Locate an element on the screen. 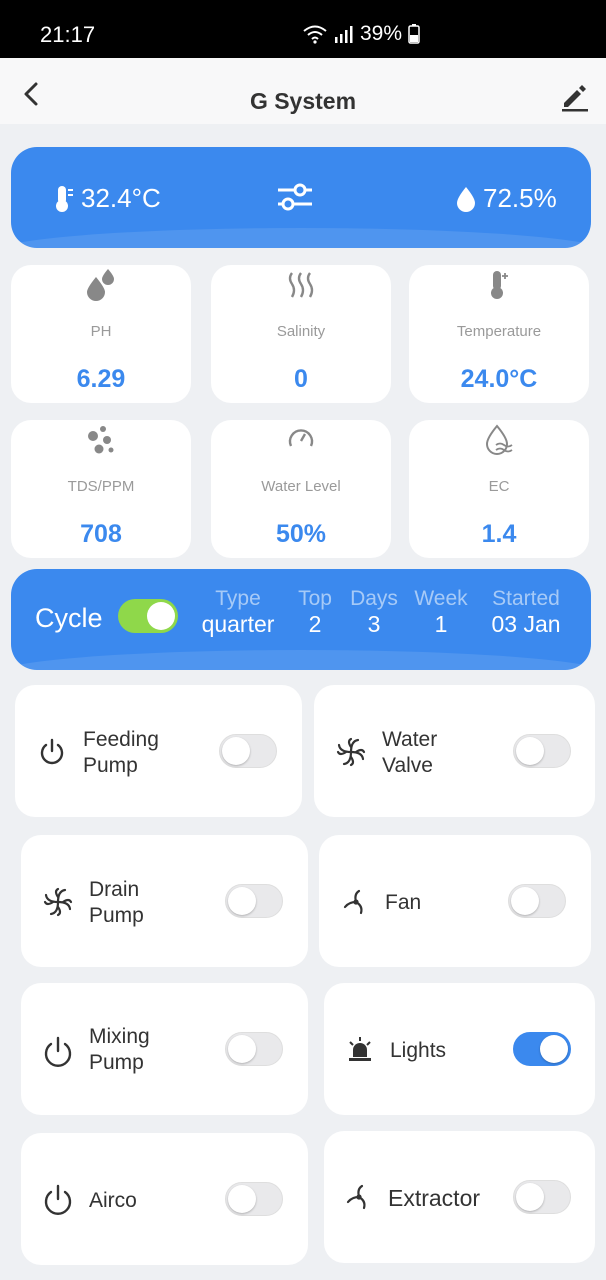 The width and height of the screenshot is (606, 1280). device-card-airco: Airco is located at coordinates (164, 1199).